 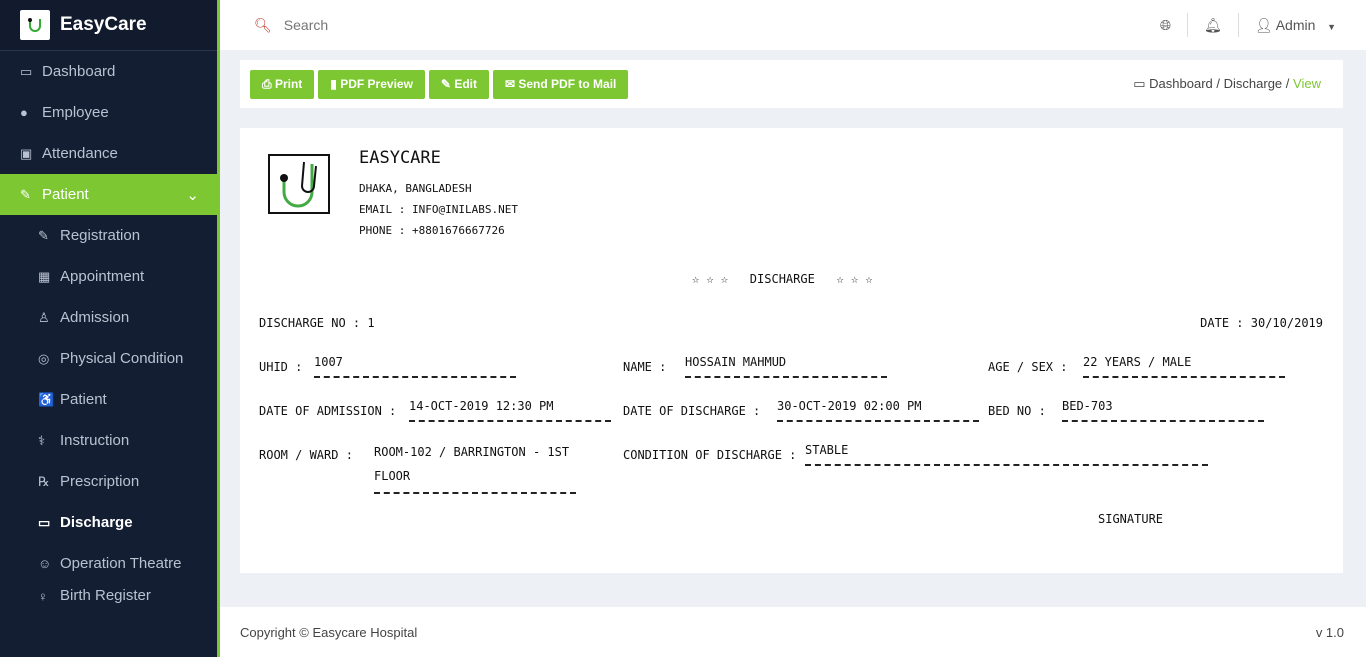 I want to click on avatar: 👤︎, so click(x=1263, y=24).